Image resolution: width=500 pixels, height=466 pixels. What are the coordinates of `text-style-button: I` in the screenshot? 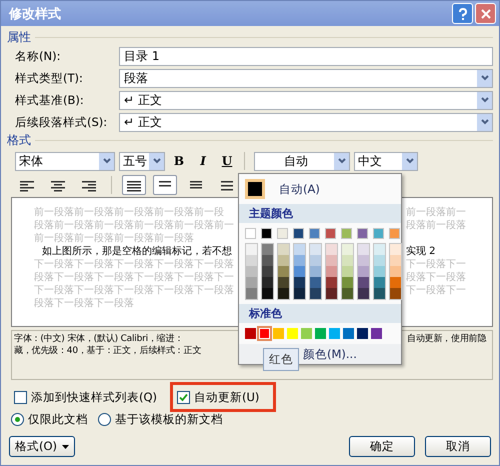 It's located at (203, 161).